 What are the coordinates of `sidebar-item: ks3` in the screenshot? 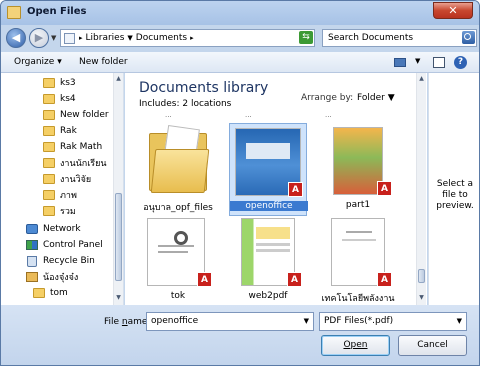 It's located at (59, 83).